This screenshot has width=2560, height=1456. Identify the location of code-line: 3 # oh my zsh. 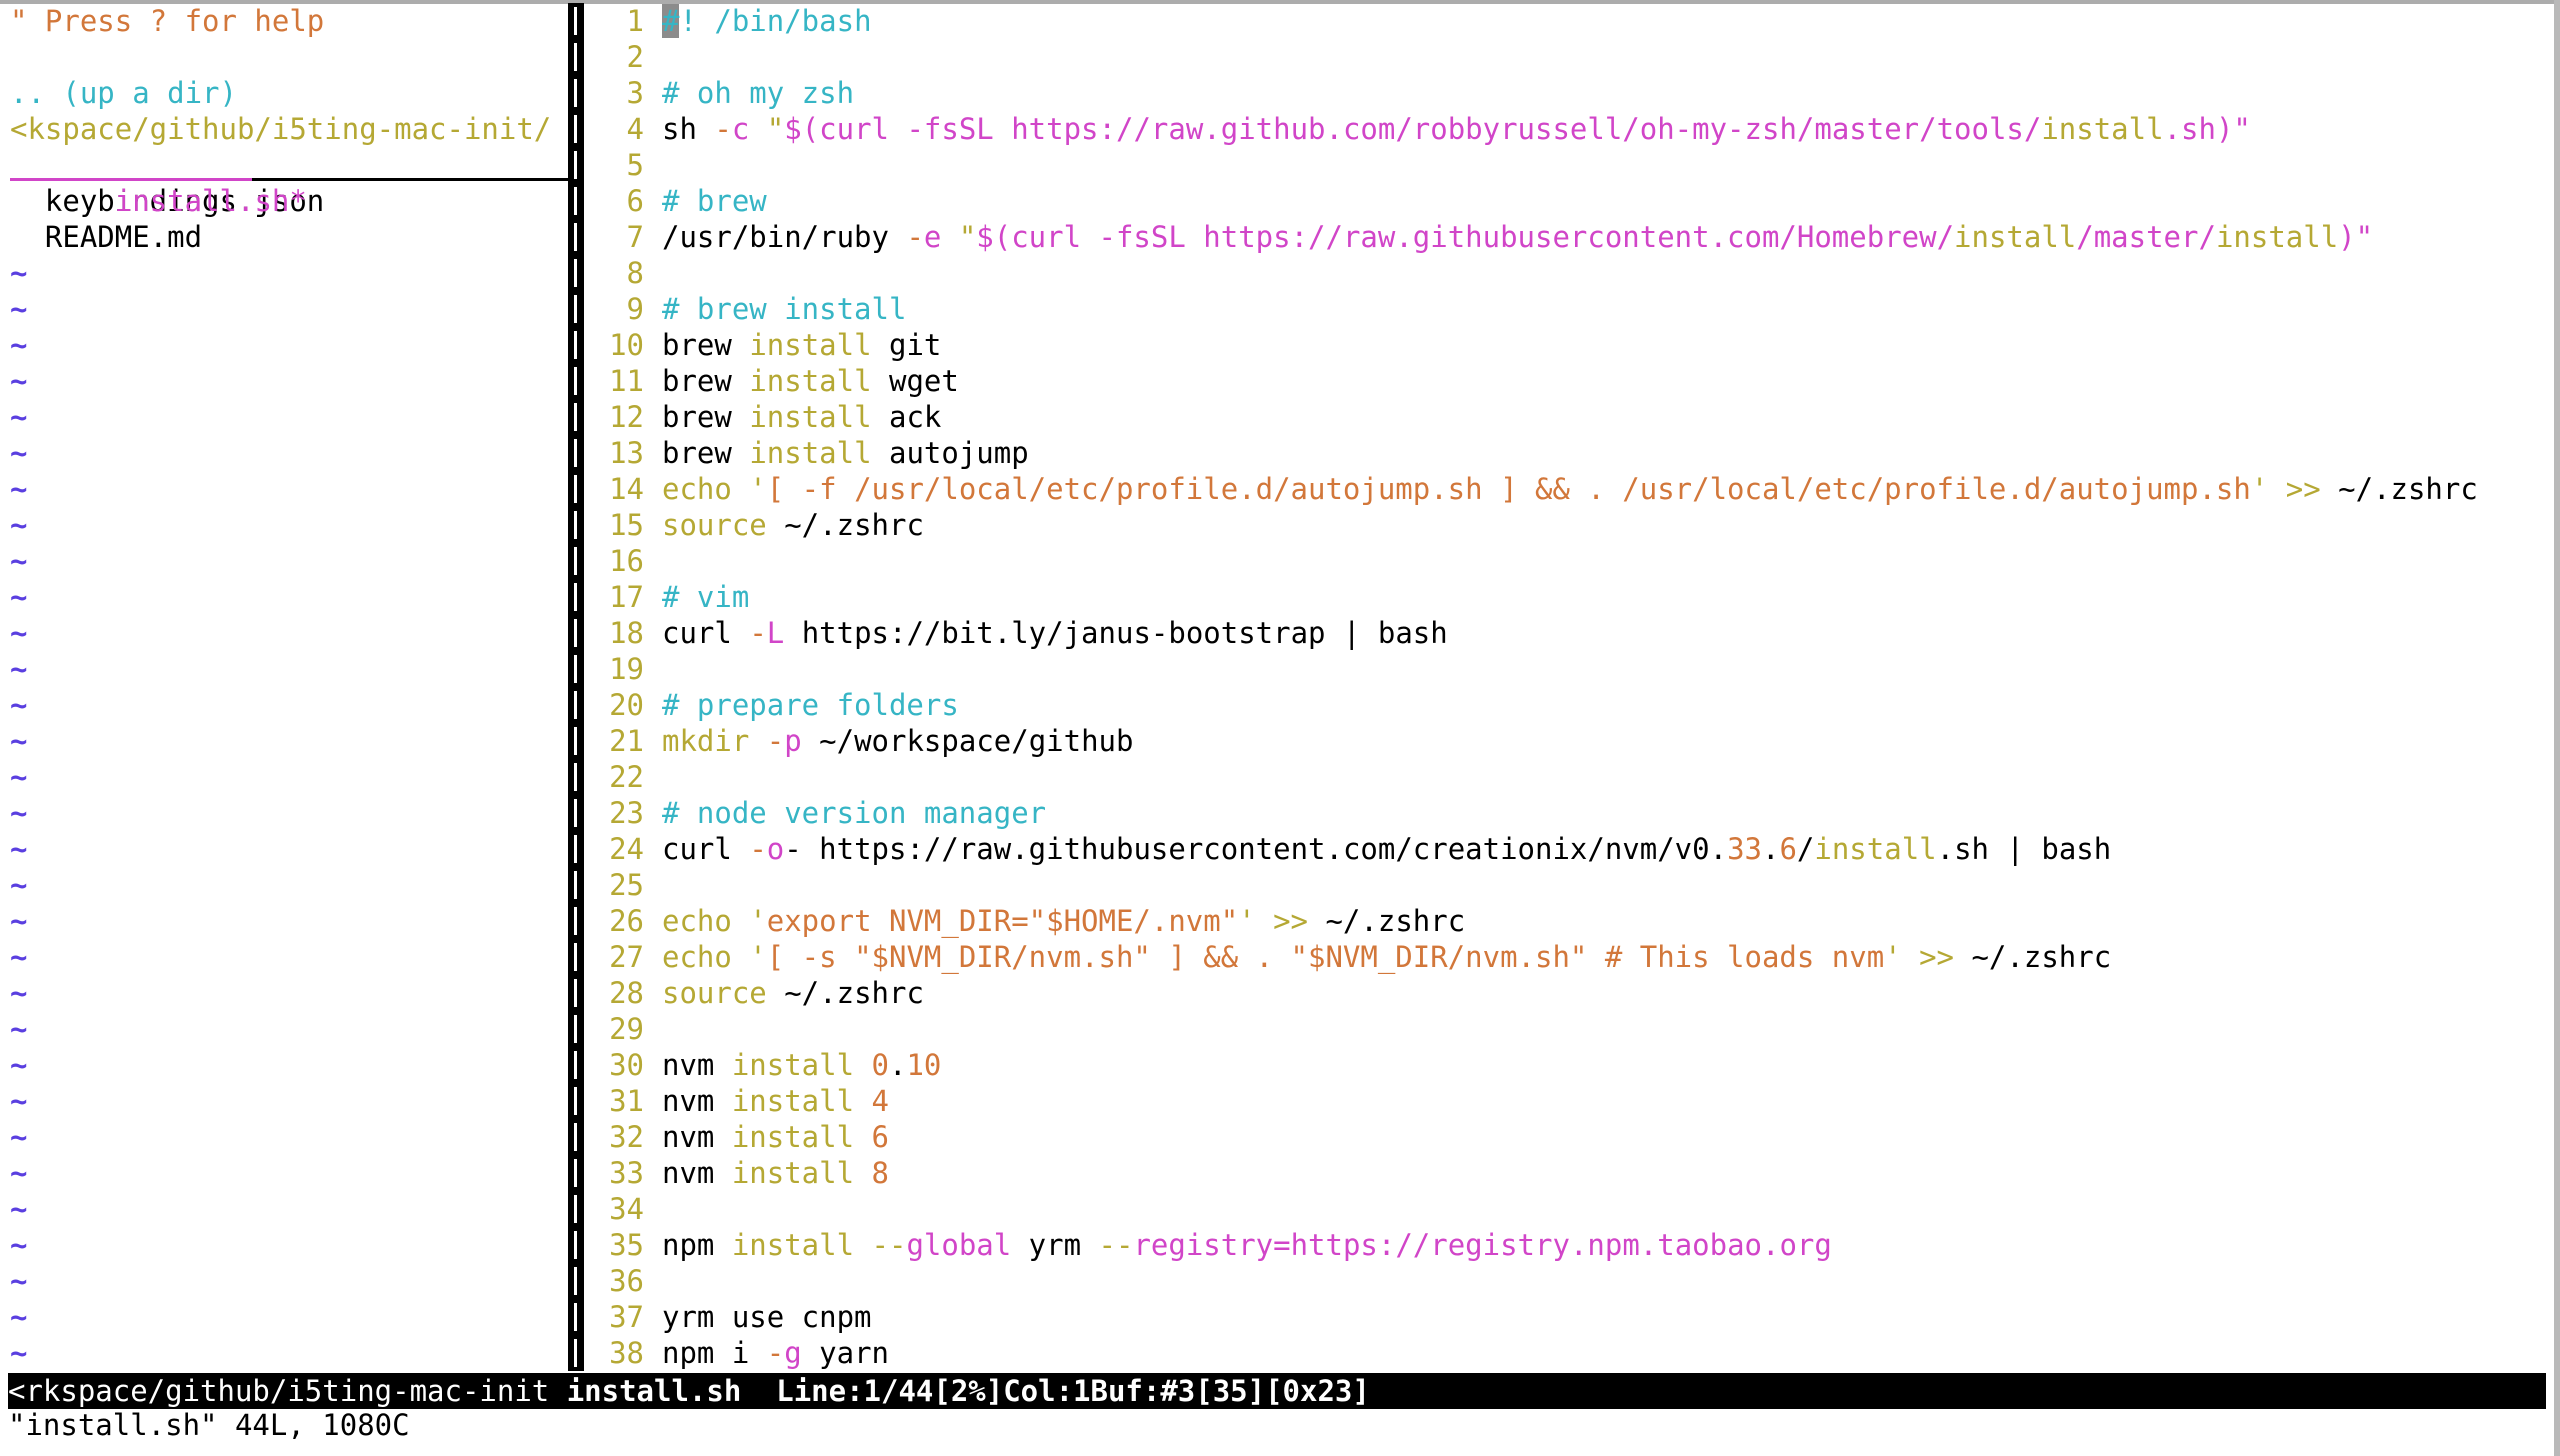
(1570, 93).